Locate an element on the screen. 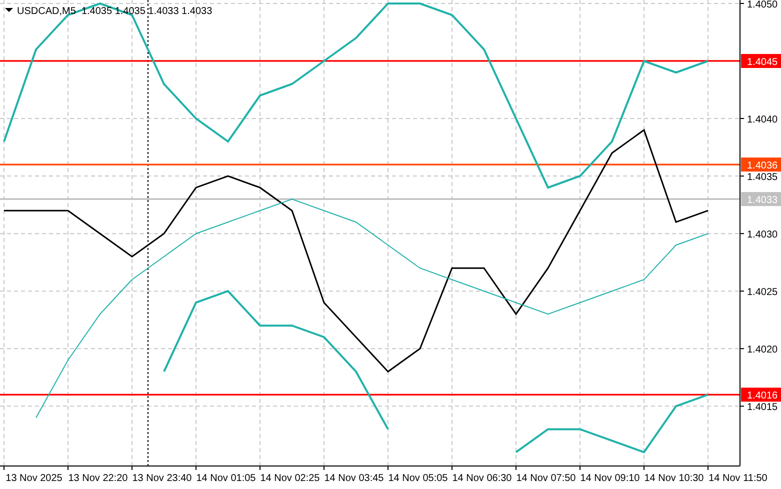 This screenshot has width=781, height=489. price-tag: 1.4045 is located at coordinates (761, 61).